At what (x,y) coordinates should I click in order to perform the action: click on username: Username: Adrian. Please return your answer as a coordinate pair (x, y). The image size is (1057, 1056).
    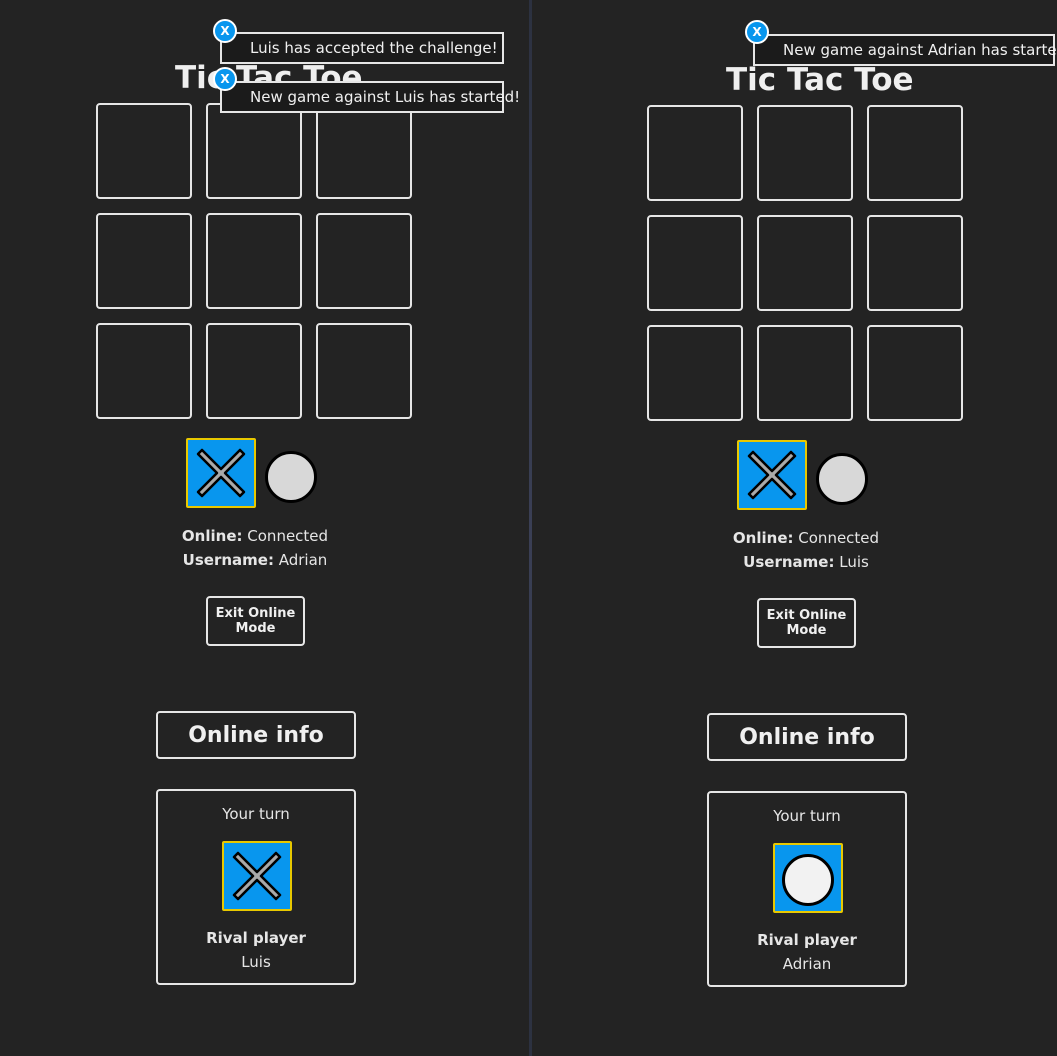
    Looking at the image, I should click on (255, 560).